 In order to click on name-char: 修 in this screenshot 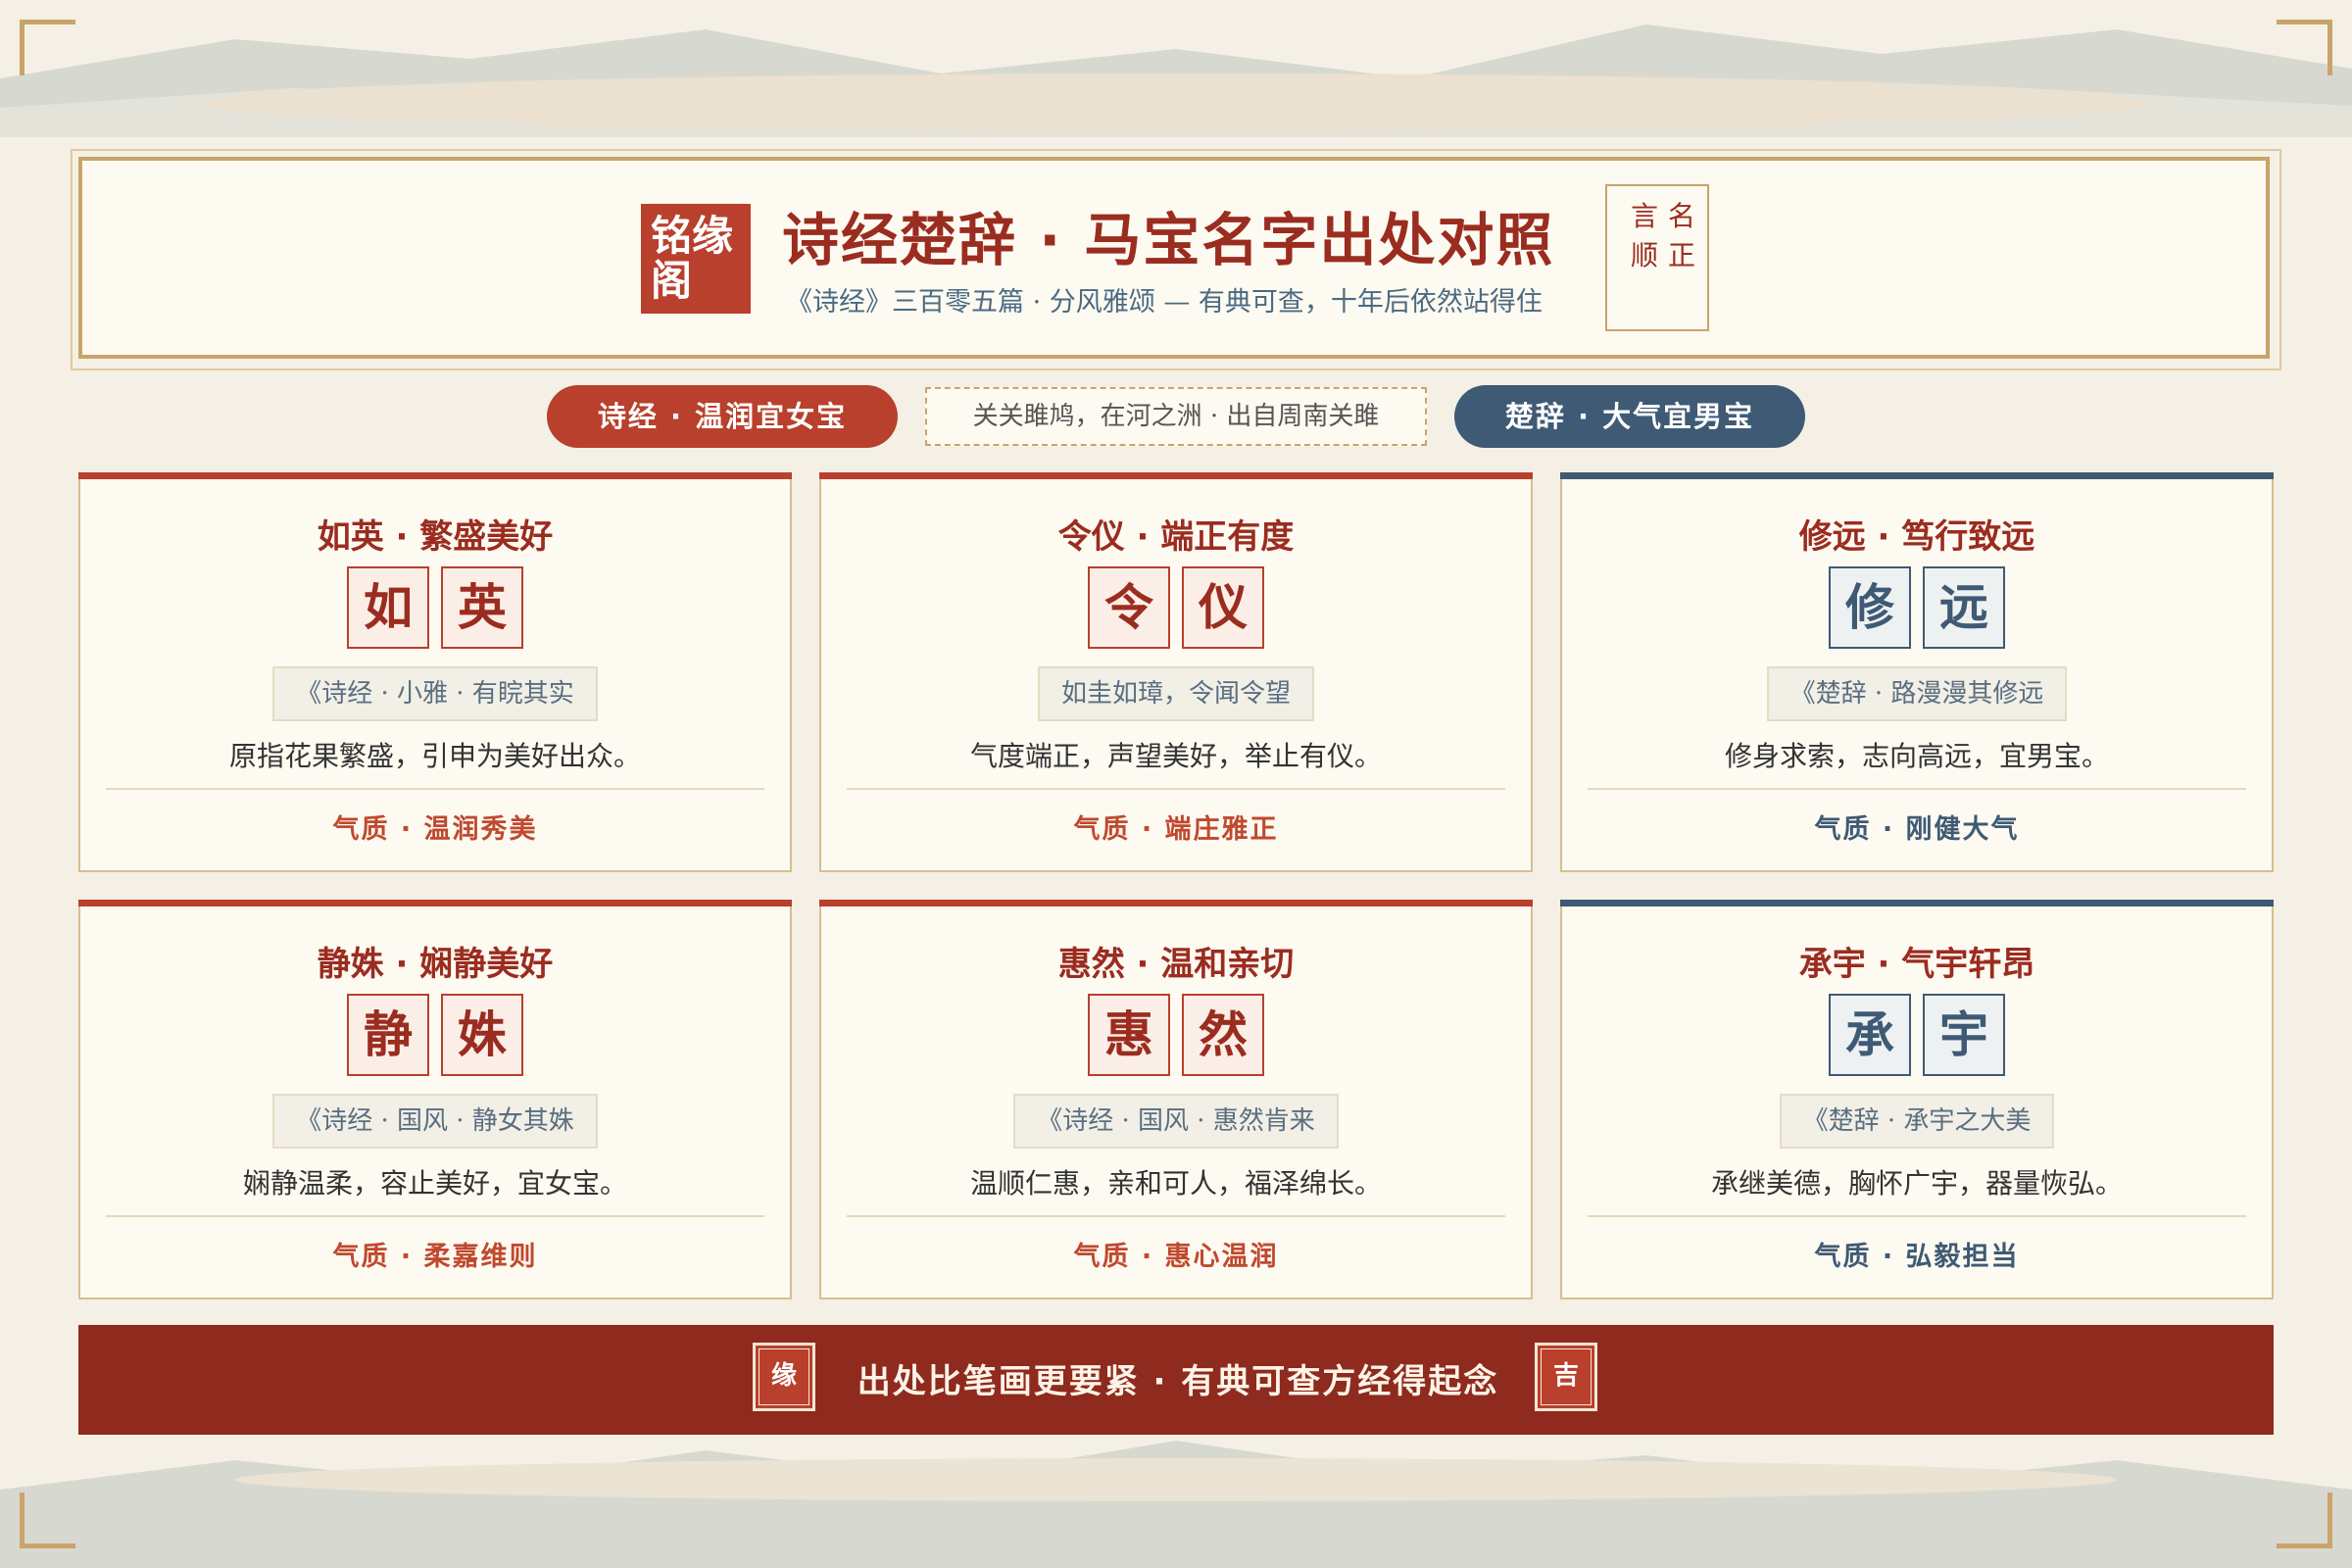, I will do `click(1870, 607)`.